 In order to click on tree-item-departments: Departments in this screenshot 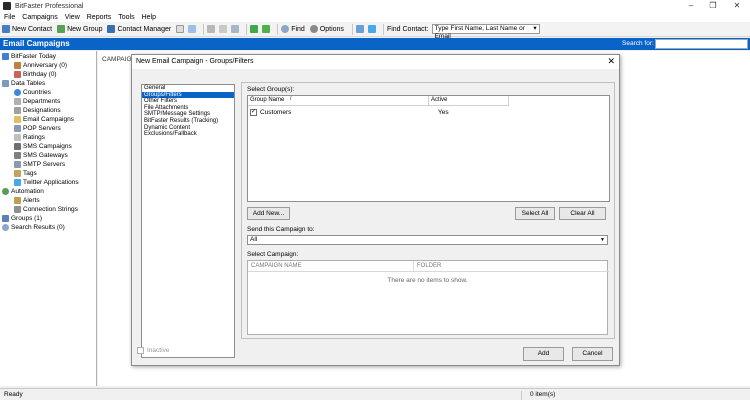, I will do `click(37, 101)`.